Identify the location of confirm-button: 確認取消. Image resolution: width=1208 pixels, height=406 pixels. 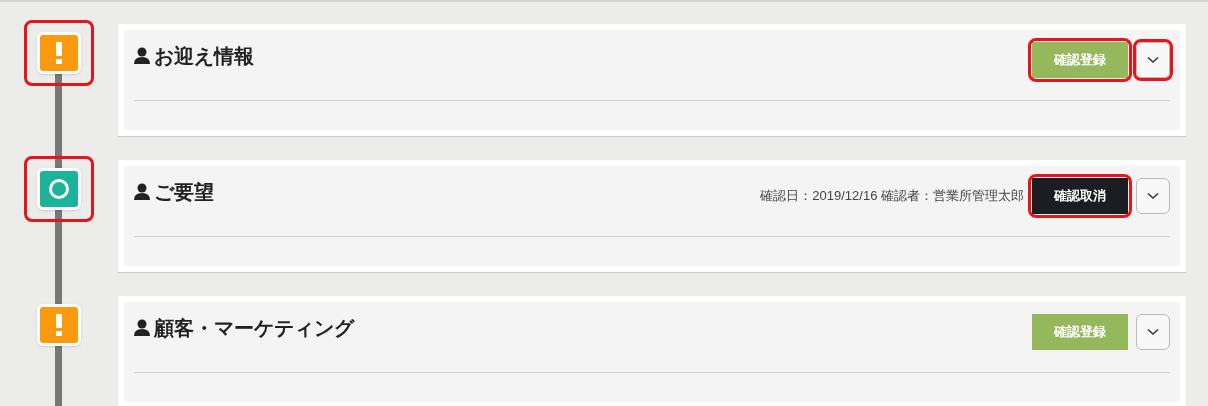
(1080, 196).